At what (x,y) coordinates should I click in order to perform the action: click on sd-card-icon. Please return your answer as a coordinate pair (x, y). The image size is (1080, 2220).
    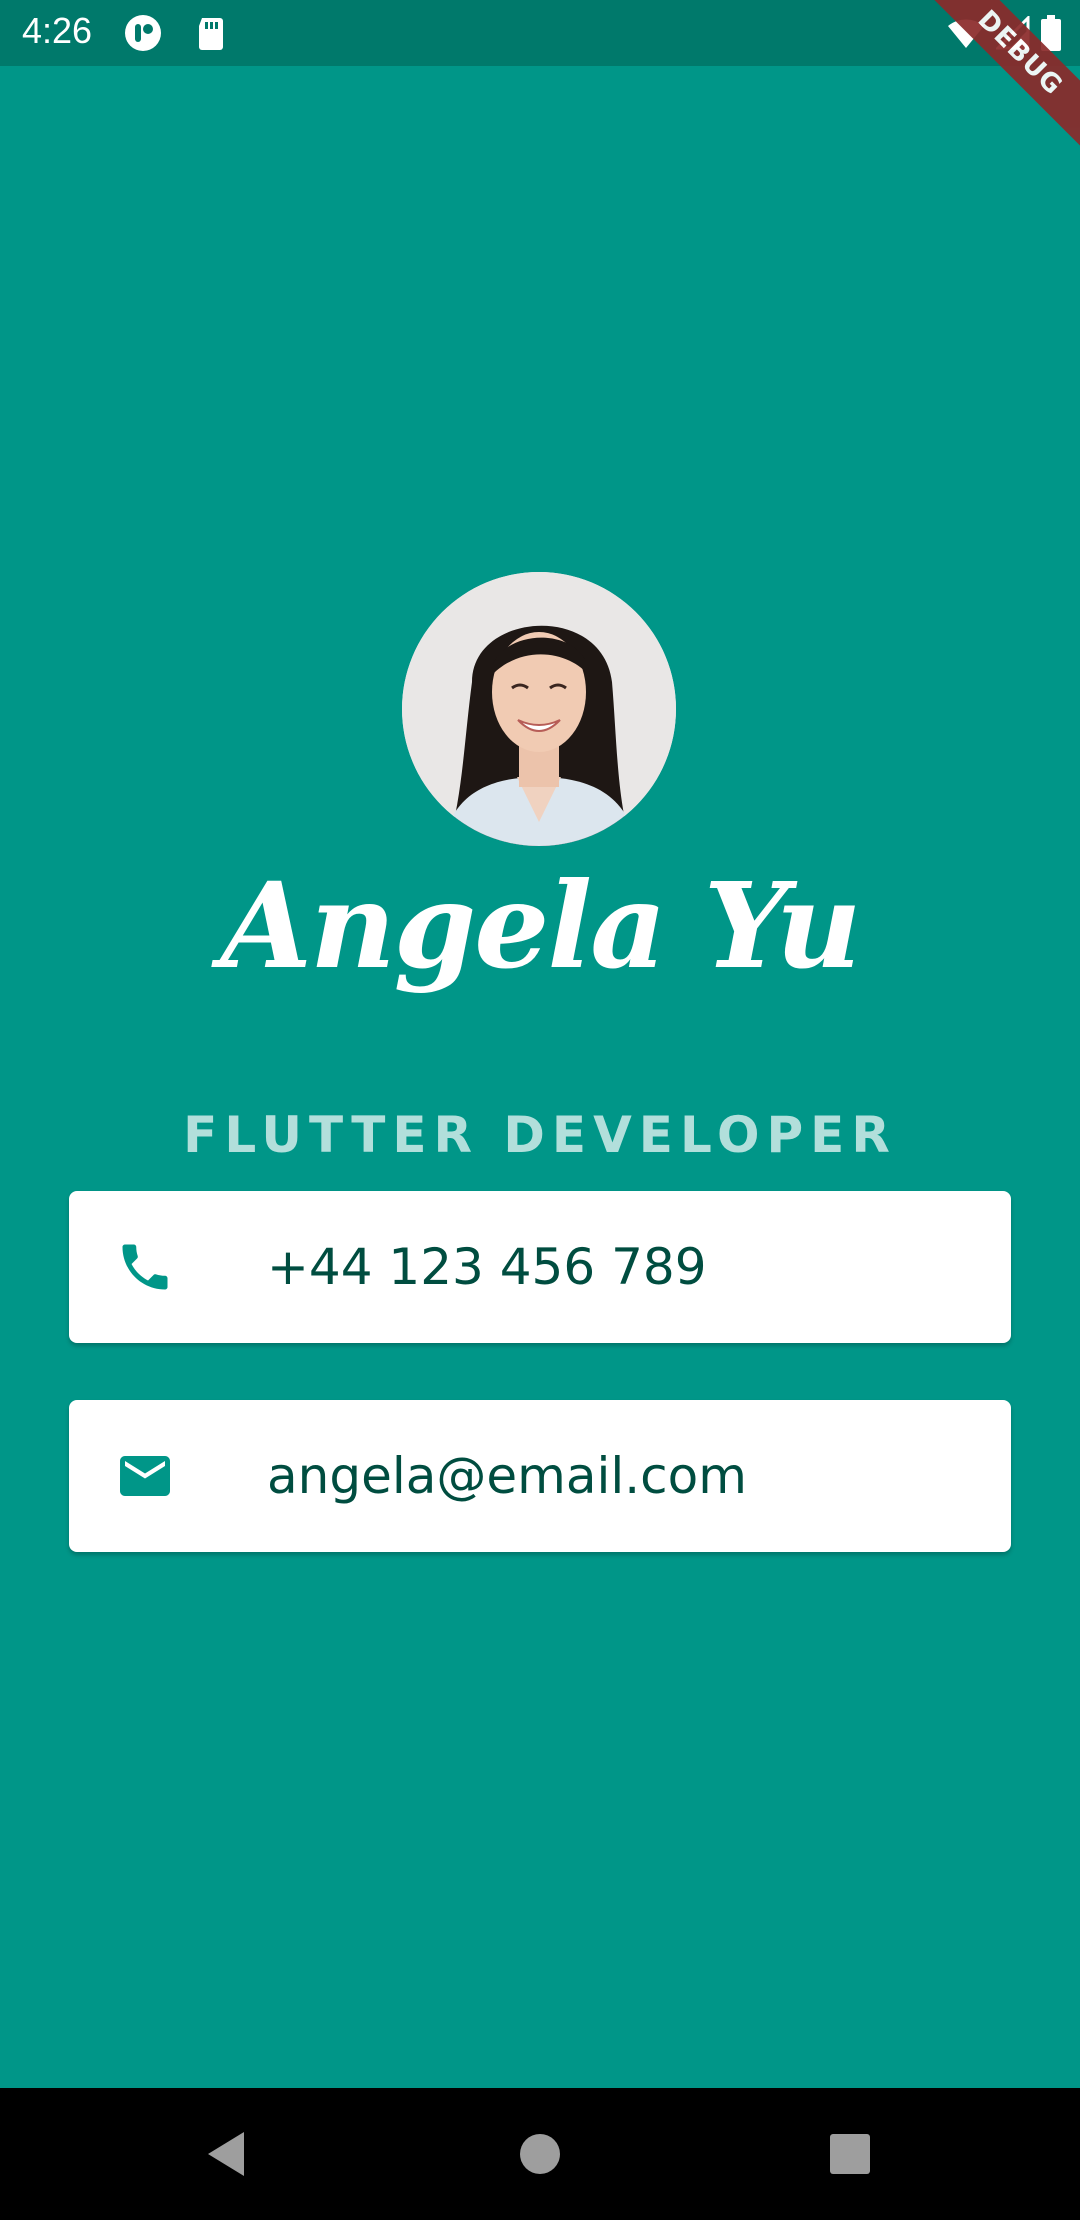
    Looking at the image, I should click on (211, 34).